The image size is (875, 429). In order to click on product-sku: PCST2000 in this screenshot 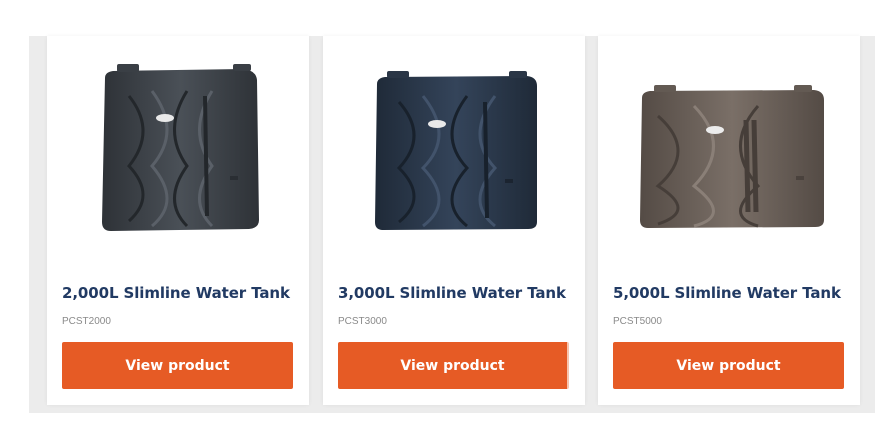, I will do `click(86, 321)`.